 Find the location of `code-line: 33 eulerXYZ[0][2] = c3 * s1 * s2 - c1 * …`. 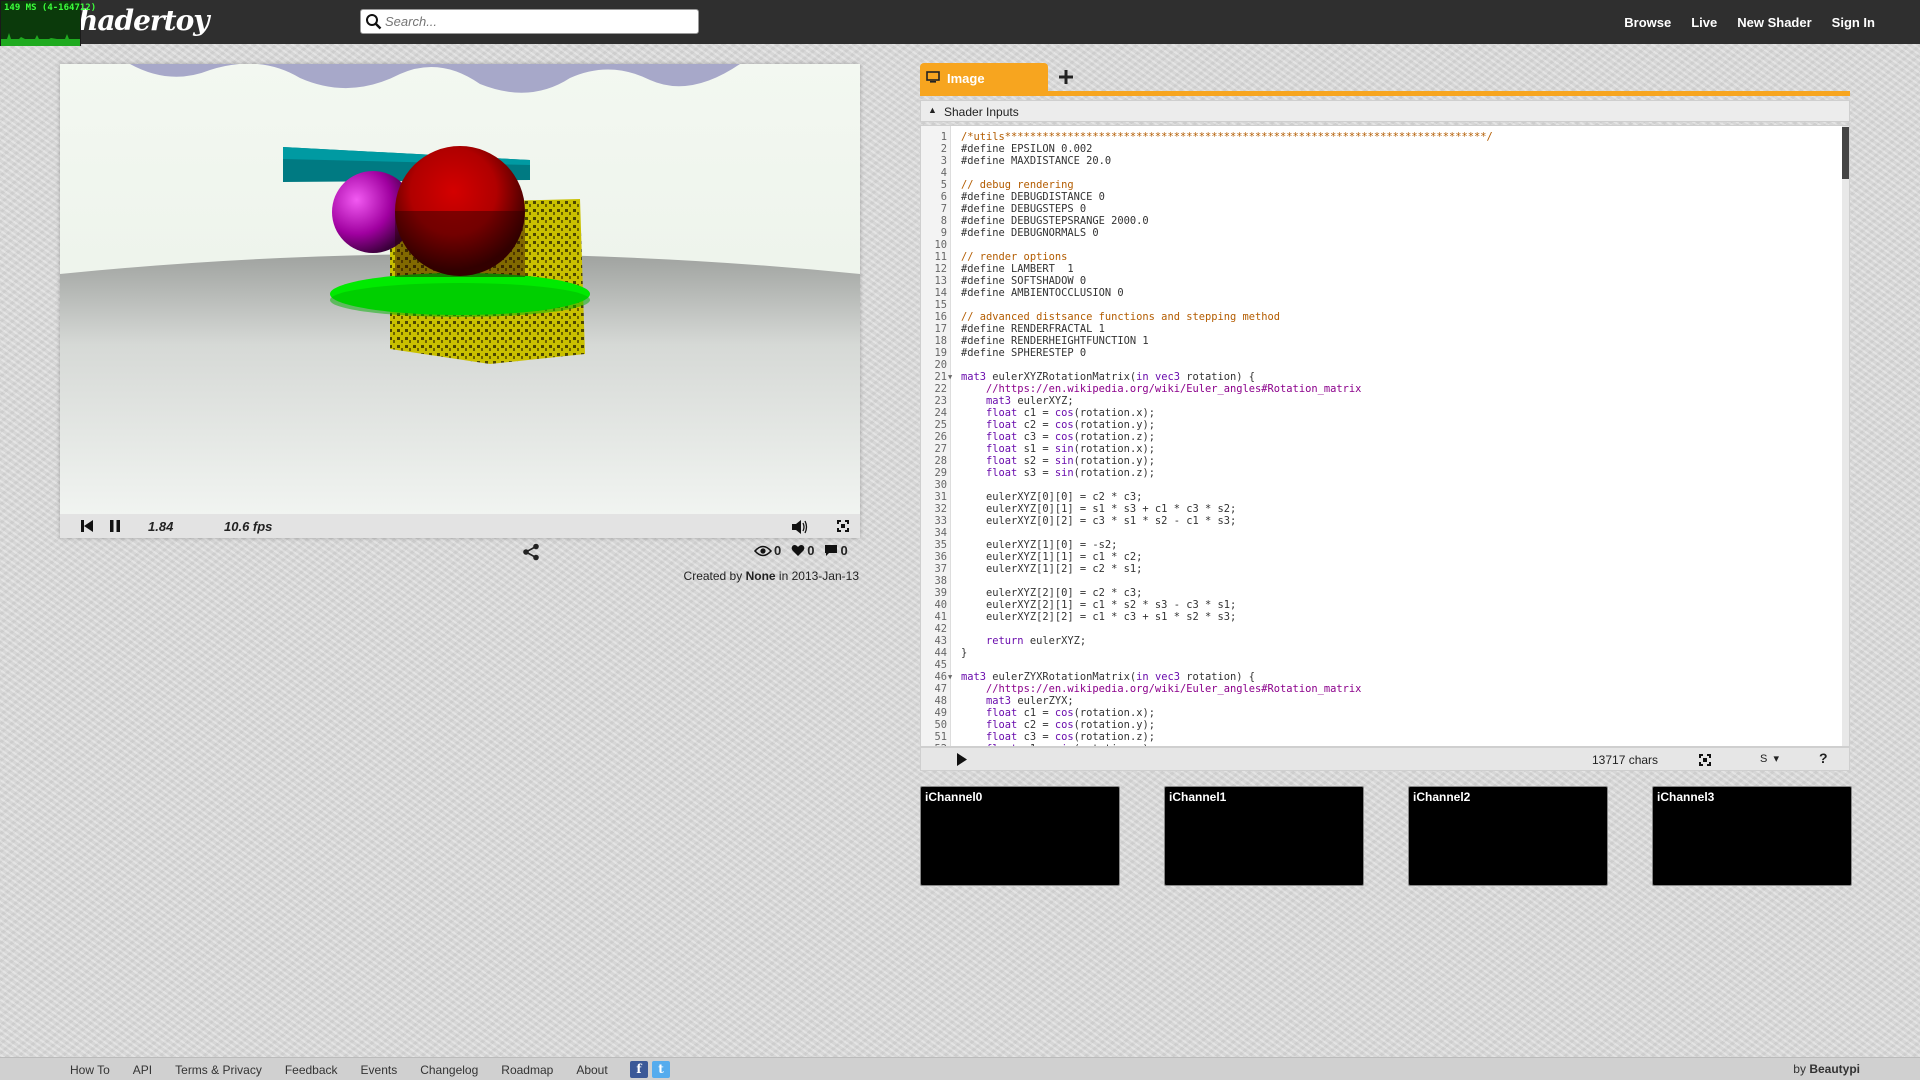

code-line: 33 eulerXYZ[0][2] = c3 * s1 * s2 - c1 * … is located at coordinates (1381, 521).